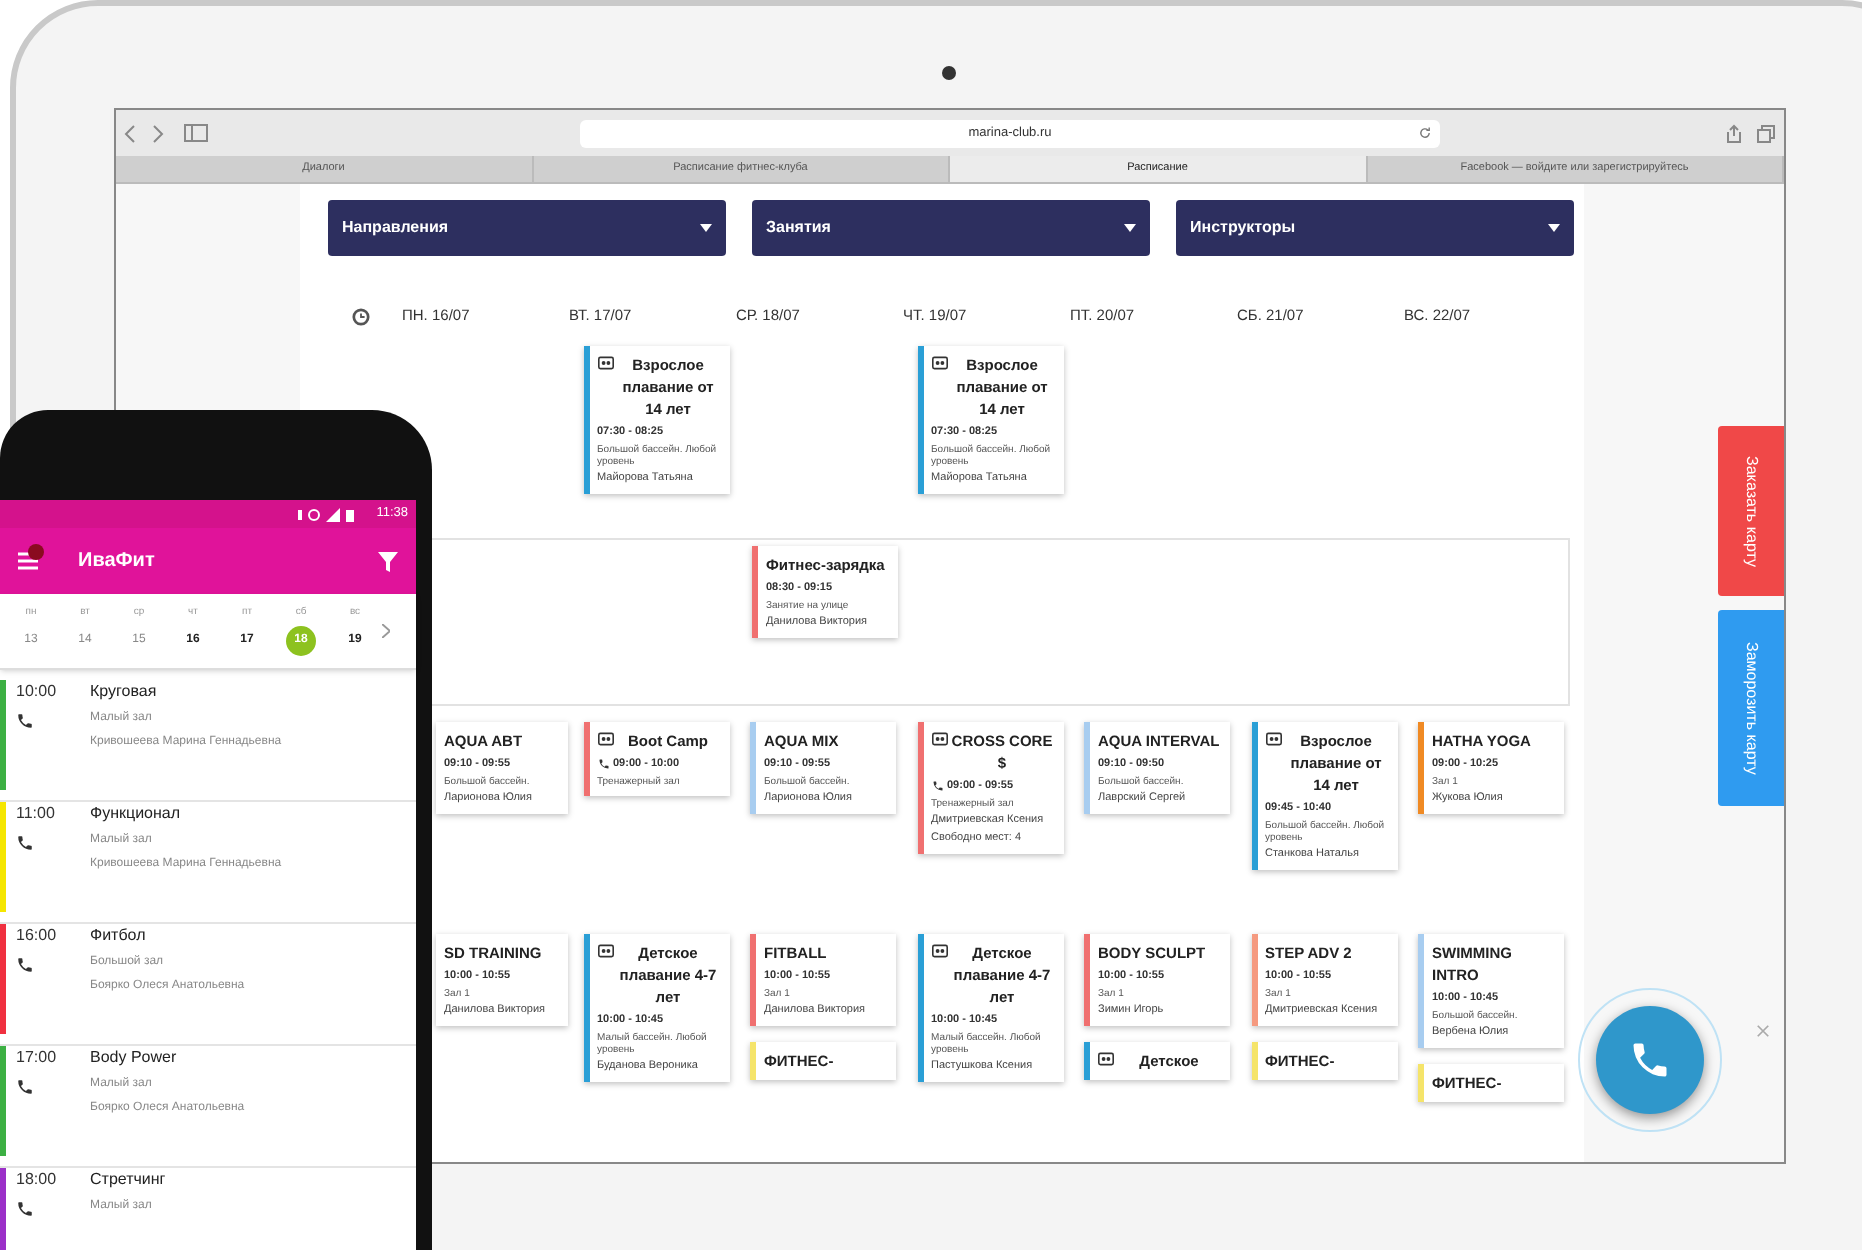 The width and height of the screenshot is (1862, 1250). What do you see at coordinates (37, 936) in the screenshot?
I see `class-time: 16:00` at bounding box center [37, 936].